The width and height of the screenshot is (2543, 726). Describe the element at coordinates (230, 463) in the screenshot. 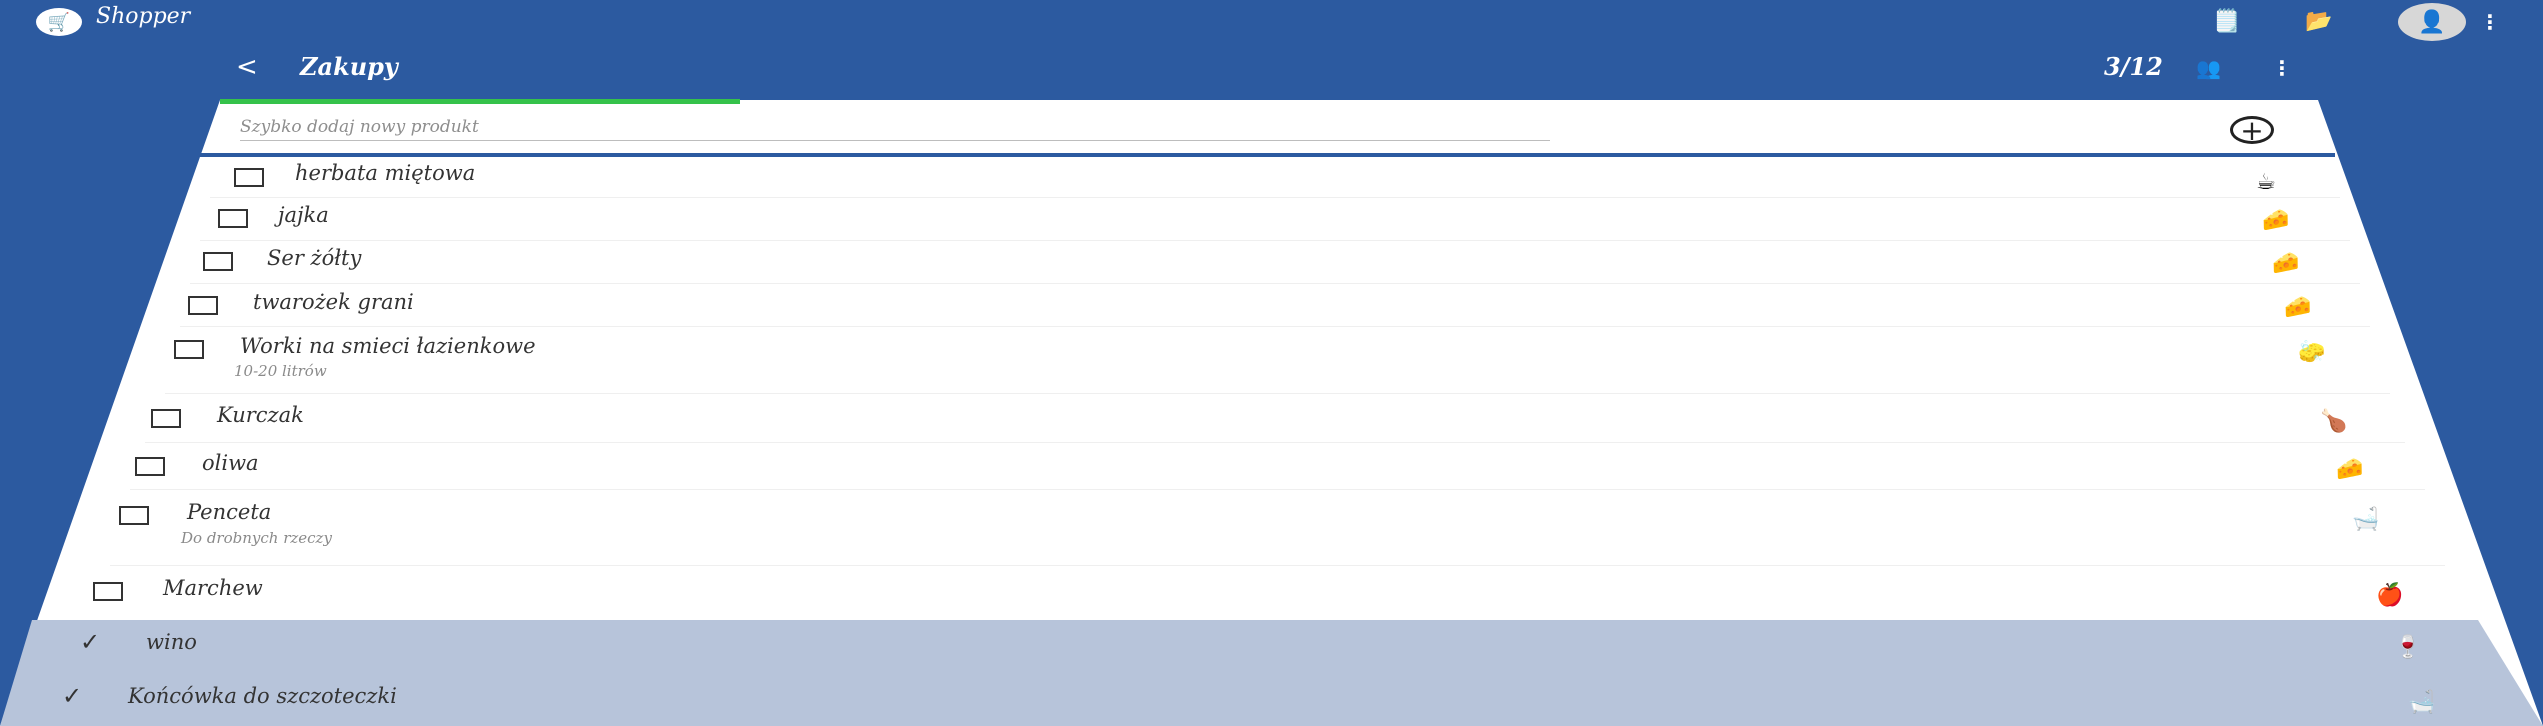

I see `item-name: oliwa` at that location.